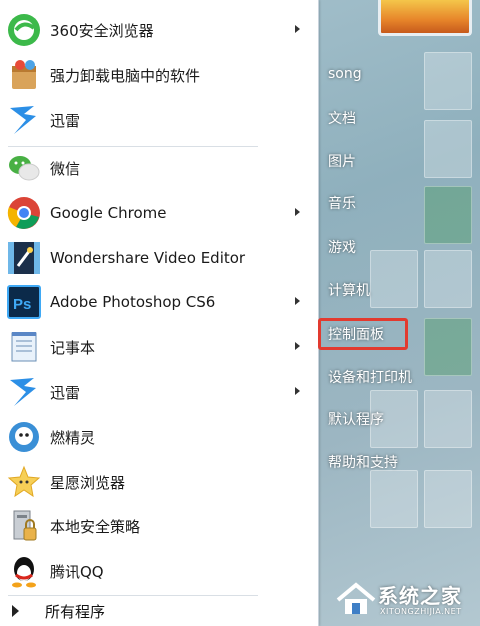 This screenshot has width=480, height=626. What do you see at coordinates (24, 526) in the screenshot?
I see `security-policy-icon` at bounding box center [24, 526].